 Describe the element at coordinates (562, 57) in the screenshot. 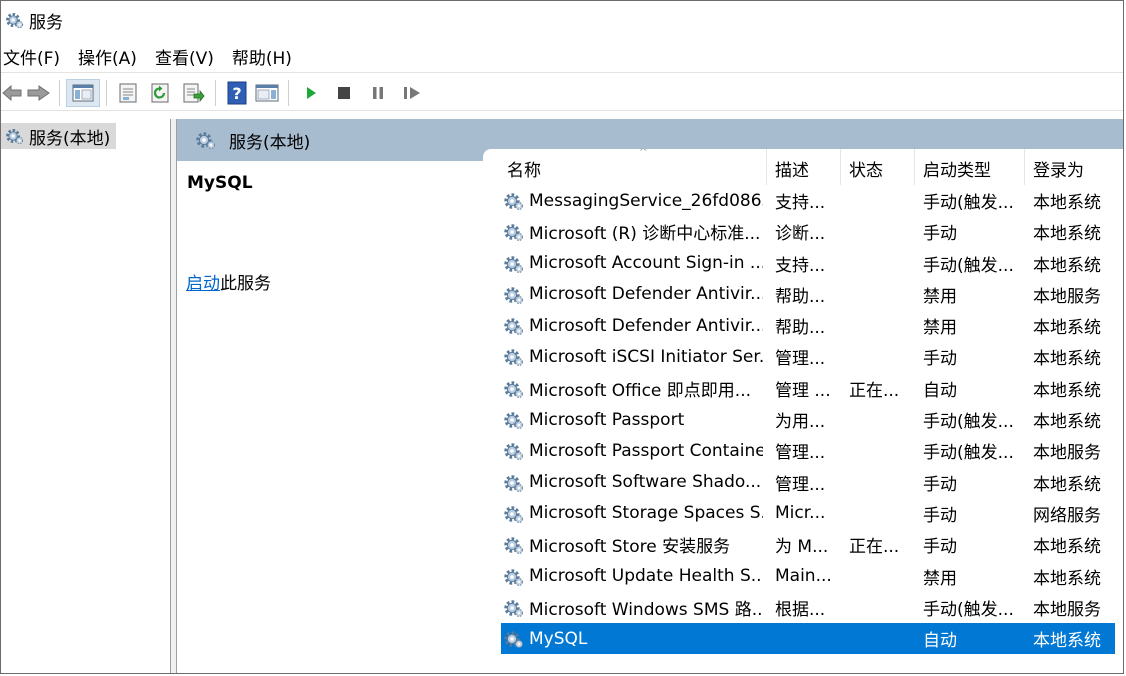

I see `menu-bar: 文件(F) 操作(A) 查看(V) 帮助(H)` at that location.